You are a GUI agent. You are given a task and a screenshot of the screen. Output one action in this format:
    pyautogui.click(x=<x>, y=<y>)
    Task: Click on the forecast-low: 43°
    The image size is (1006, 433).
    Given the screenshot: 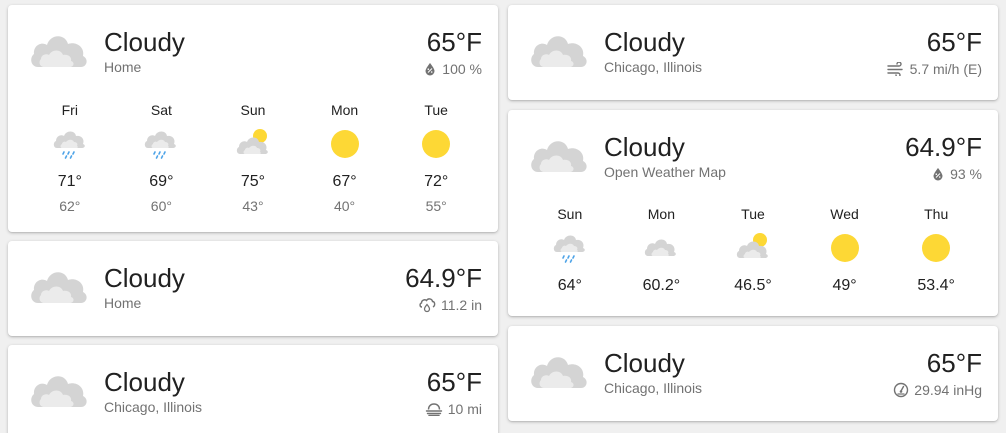 What is the action you would take?
    pyautogui.click(x=253, y=206)
    